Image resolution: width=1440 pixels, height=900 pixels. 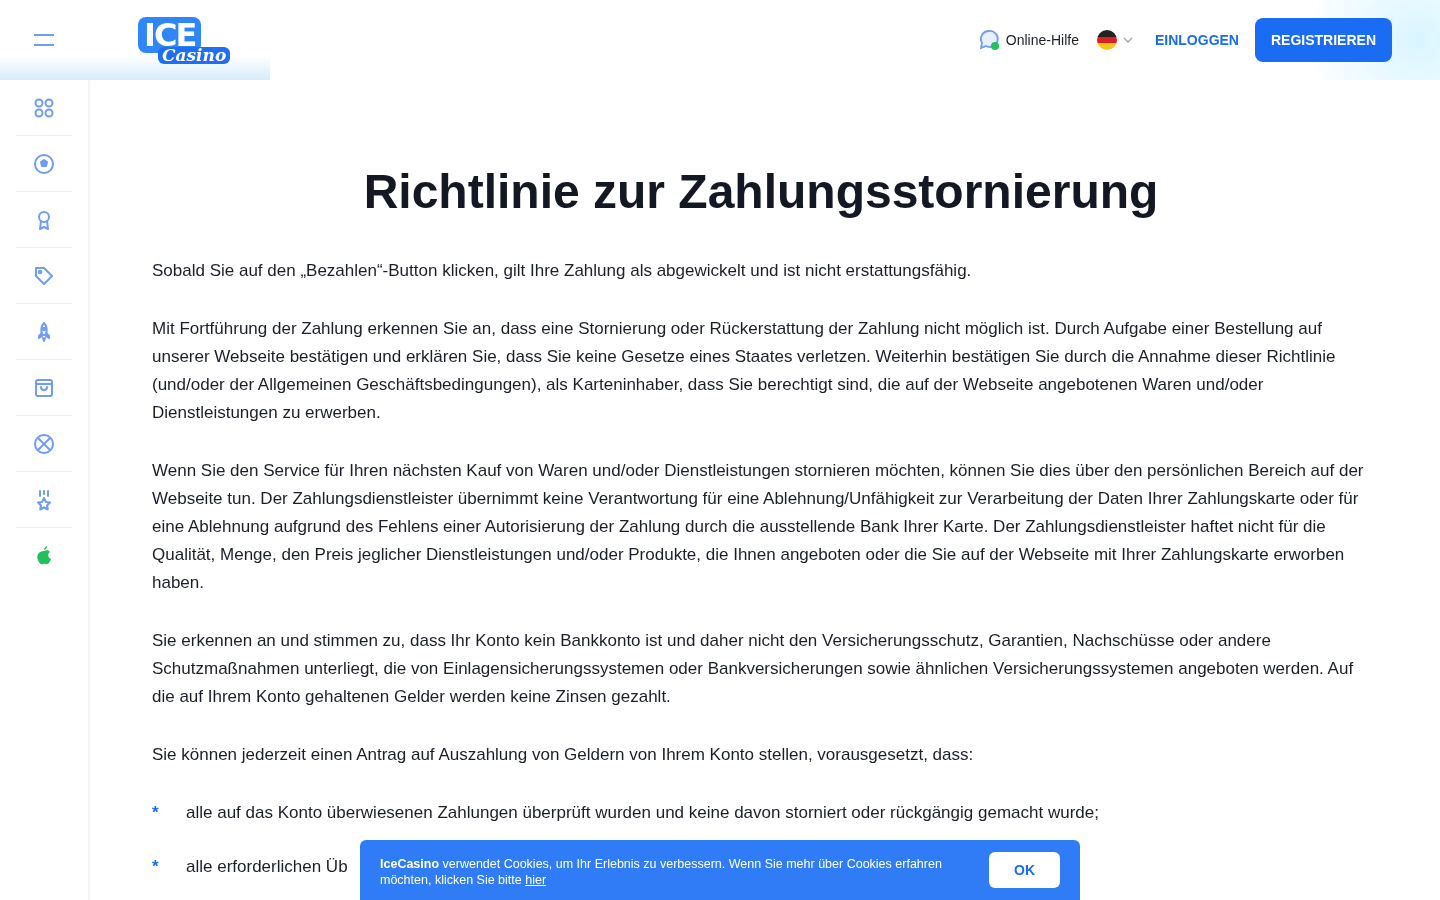 What do you see at coordinates (1323, 40) in the screenshot?
I see `register-button: REGISTRIEREN` at bounding box center [1323, 40].